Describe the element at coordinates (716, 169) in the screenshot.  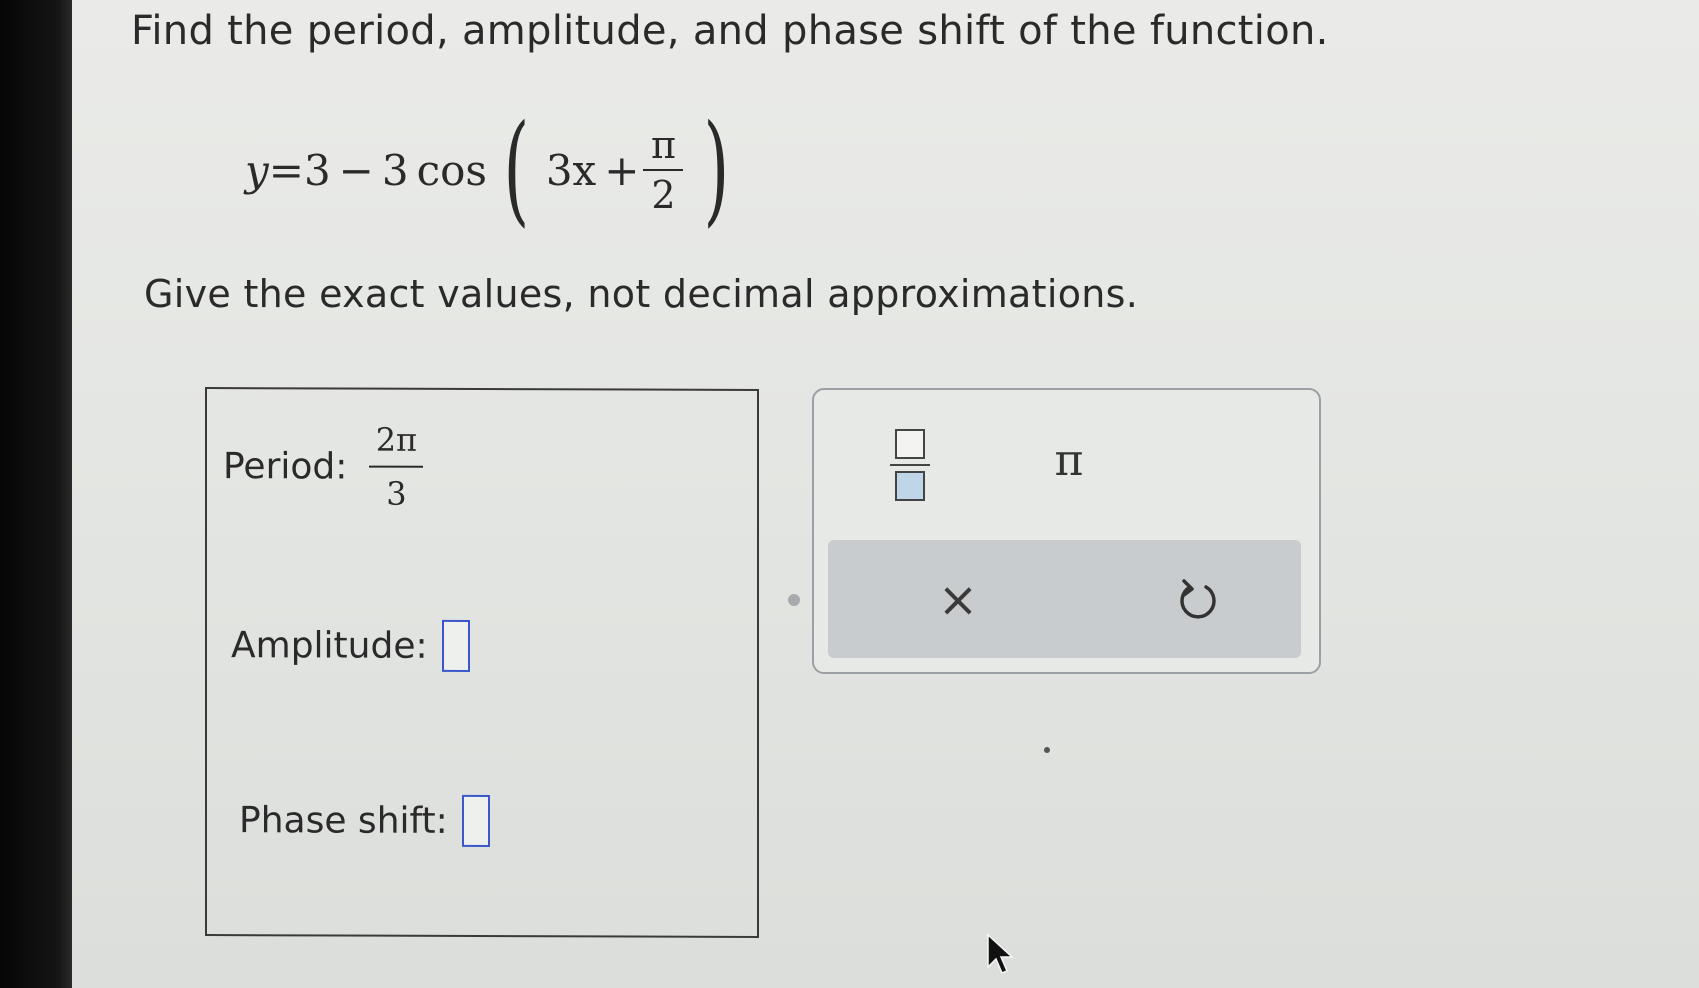
I see `right-paren: )` at that location.